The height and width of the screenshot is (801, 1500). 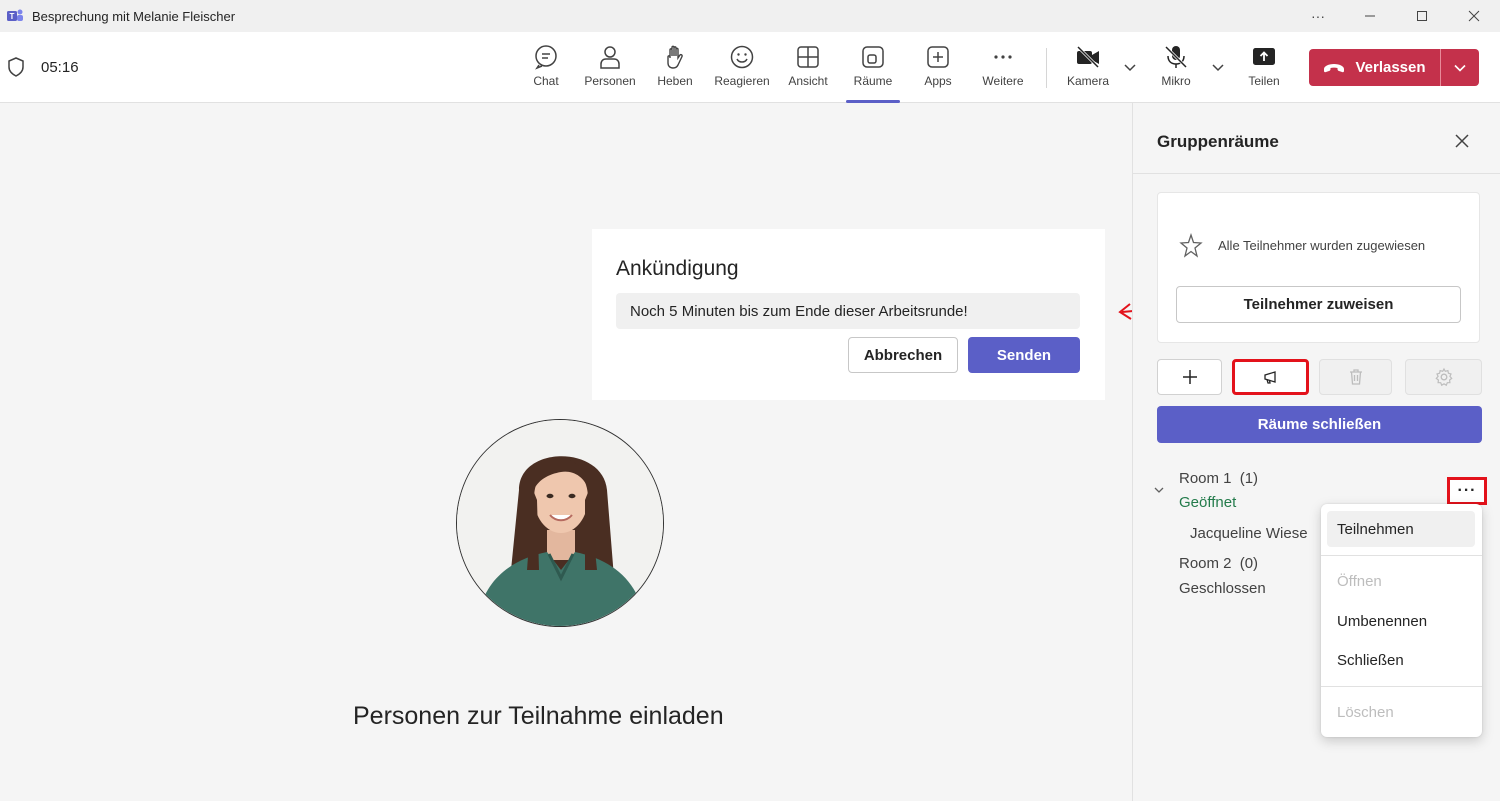 What do you see at coordinates (1046, 68) in the screenshot?
I see `toolbar-divider` at bounding box center [1046, 68].